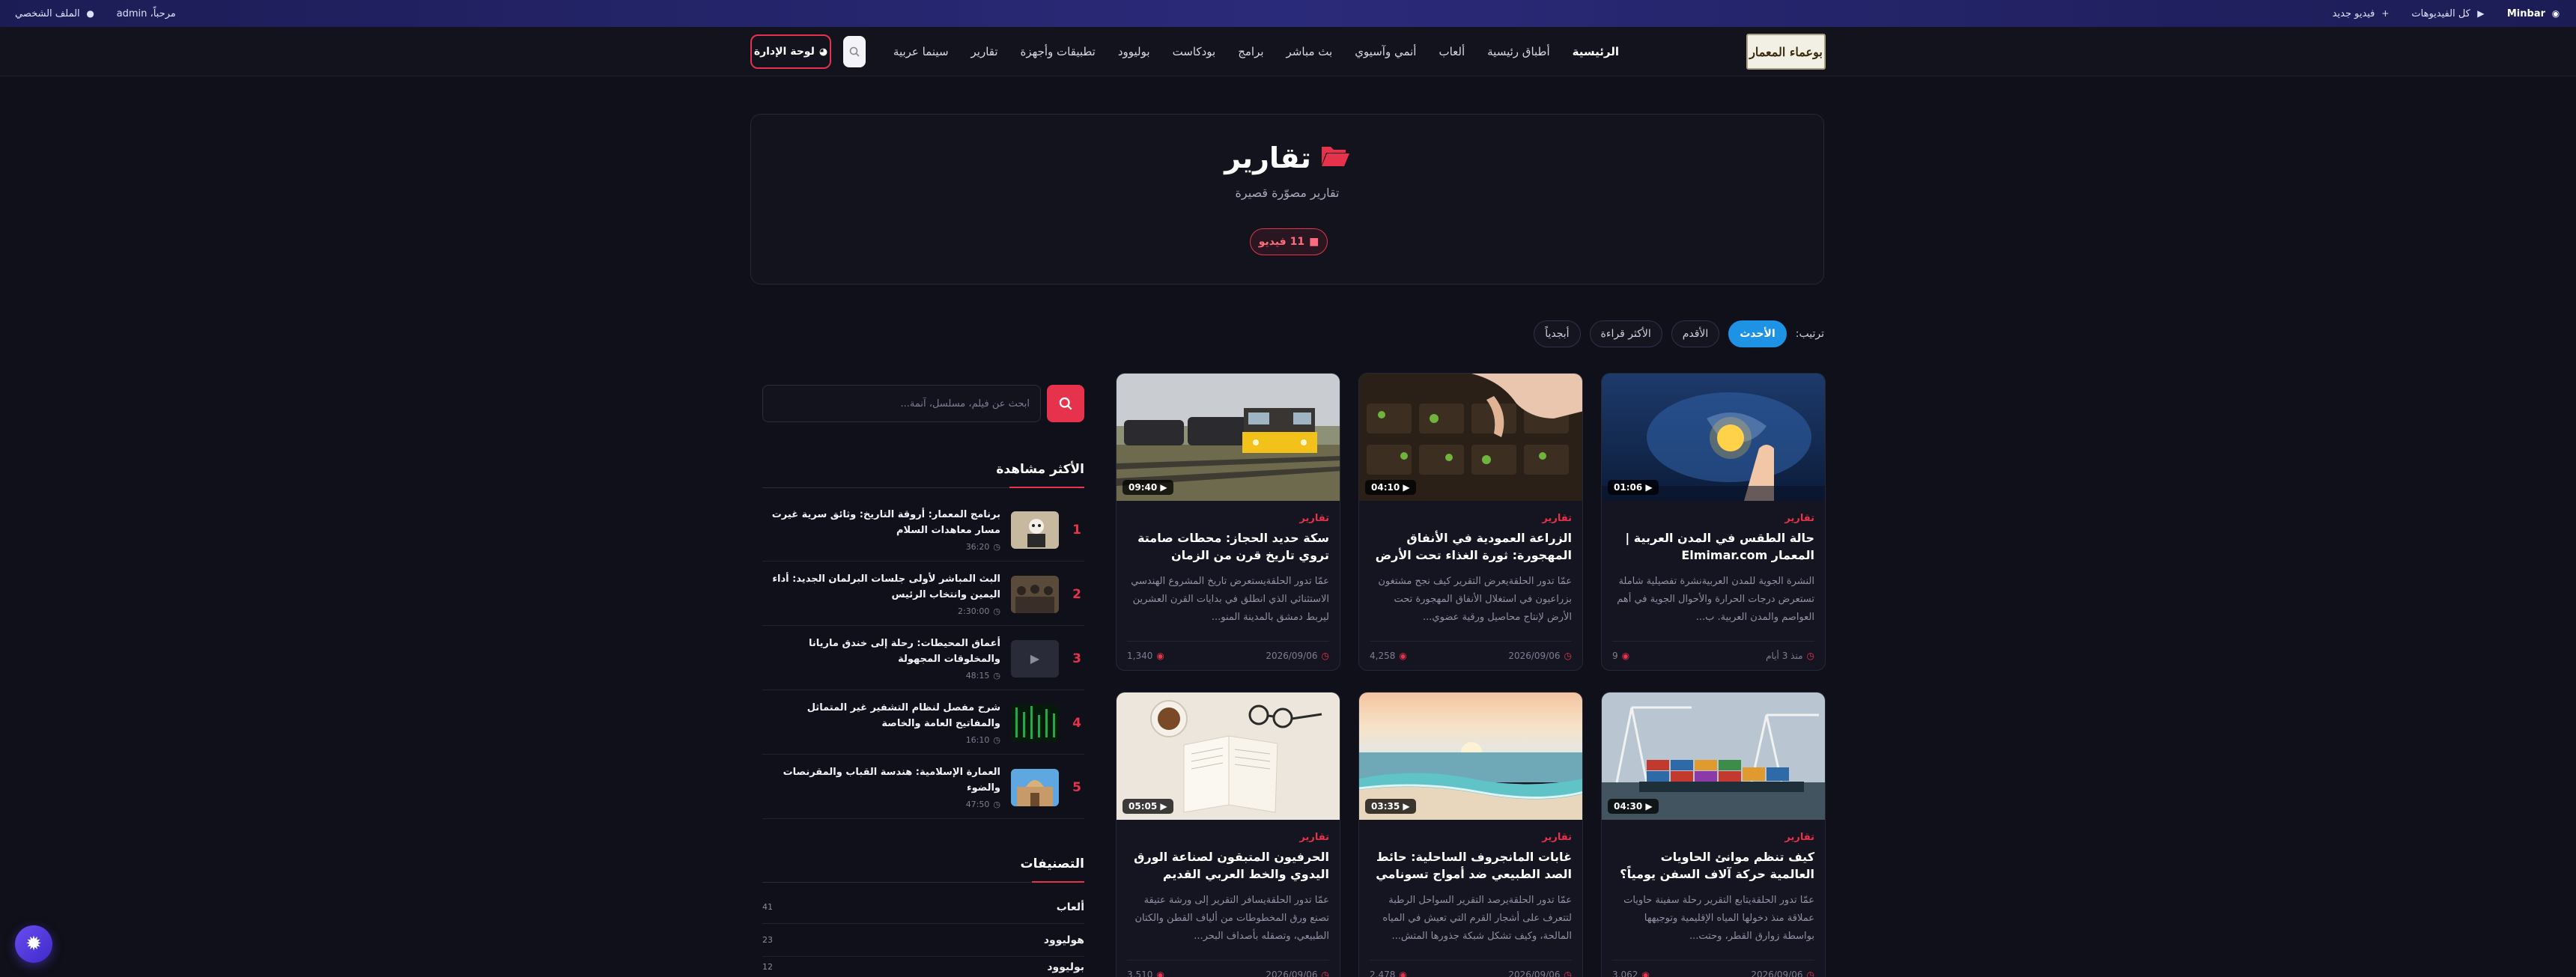 The height and width of the screenshot is (977, 2576). What do you see at coordinates (767, 907) in the screenshot?
I see `category-count: 41` at bounding box center [767, 907].